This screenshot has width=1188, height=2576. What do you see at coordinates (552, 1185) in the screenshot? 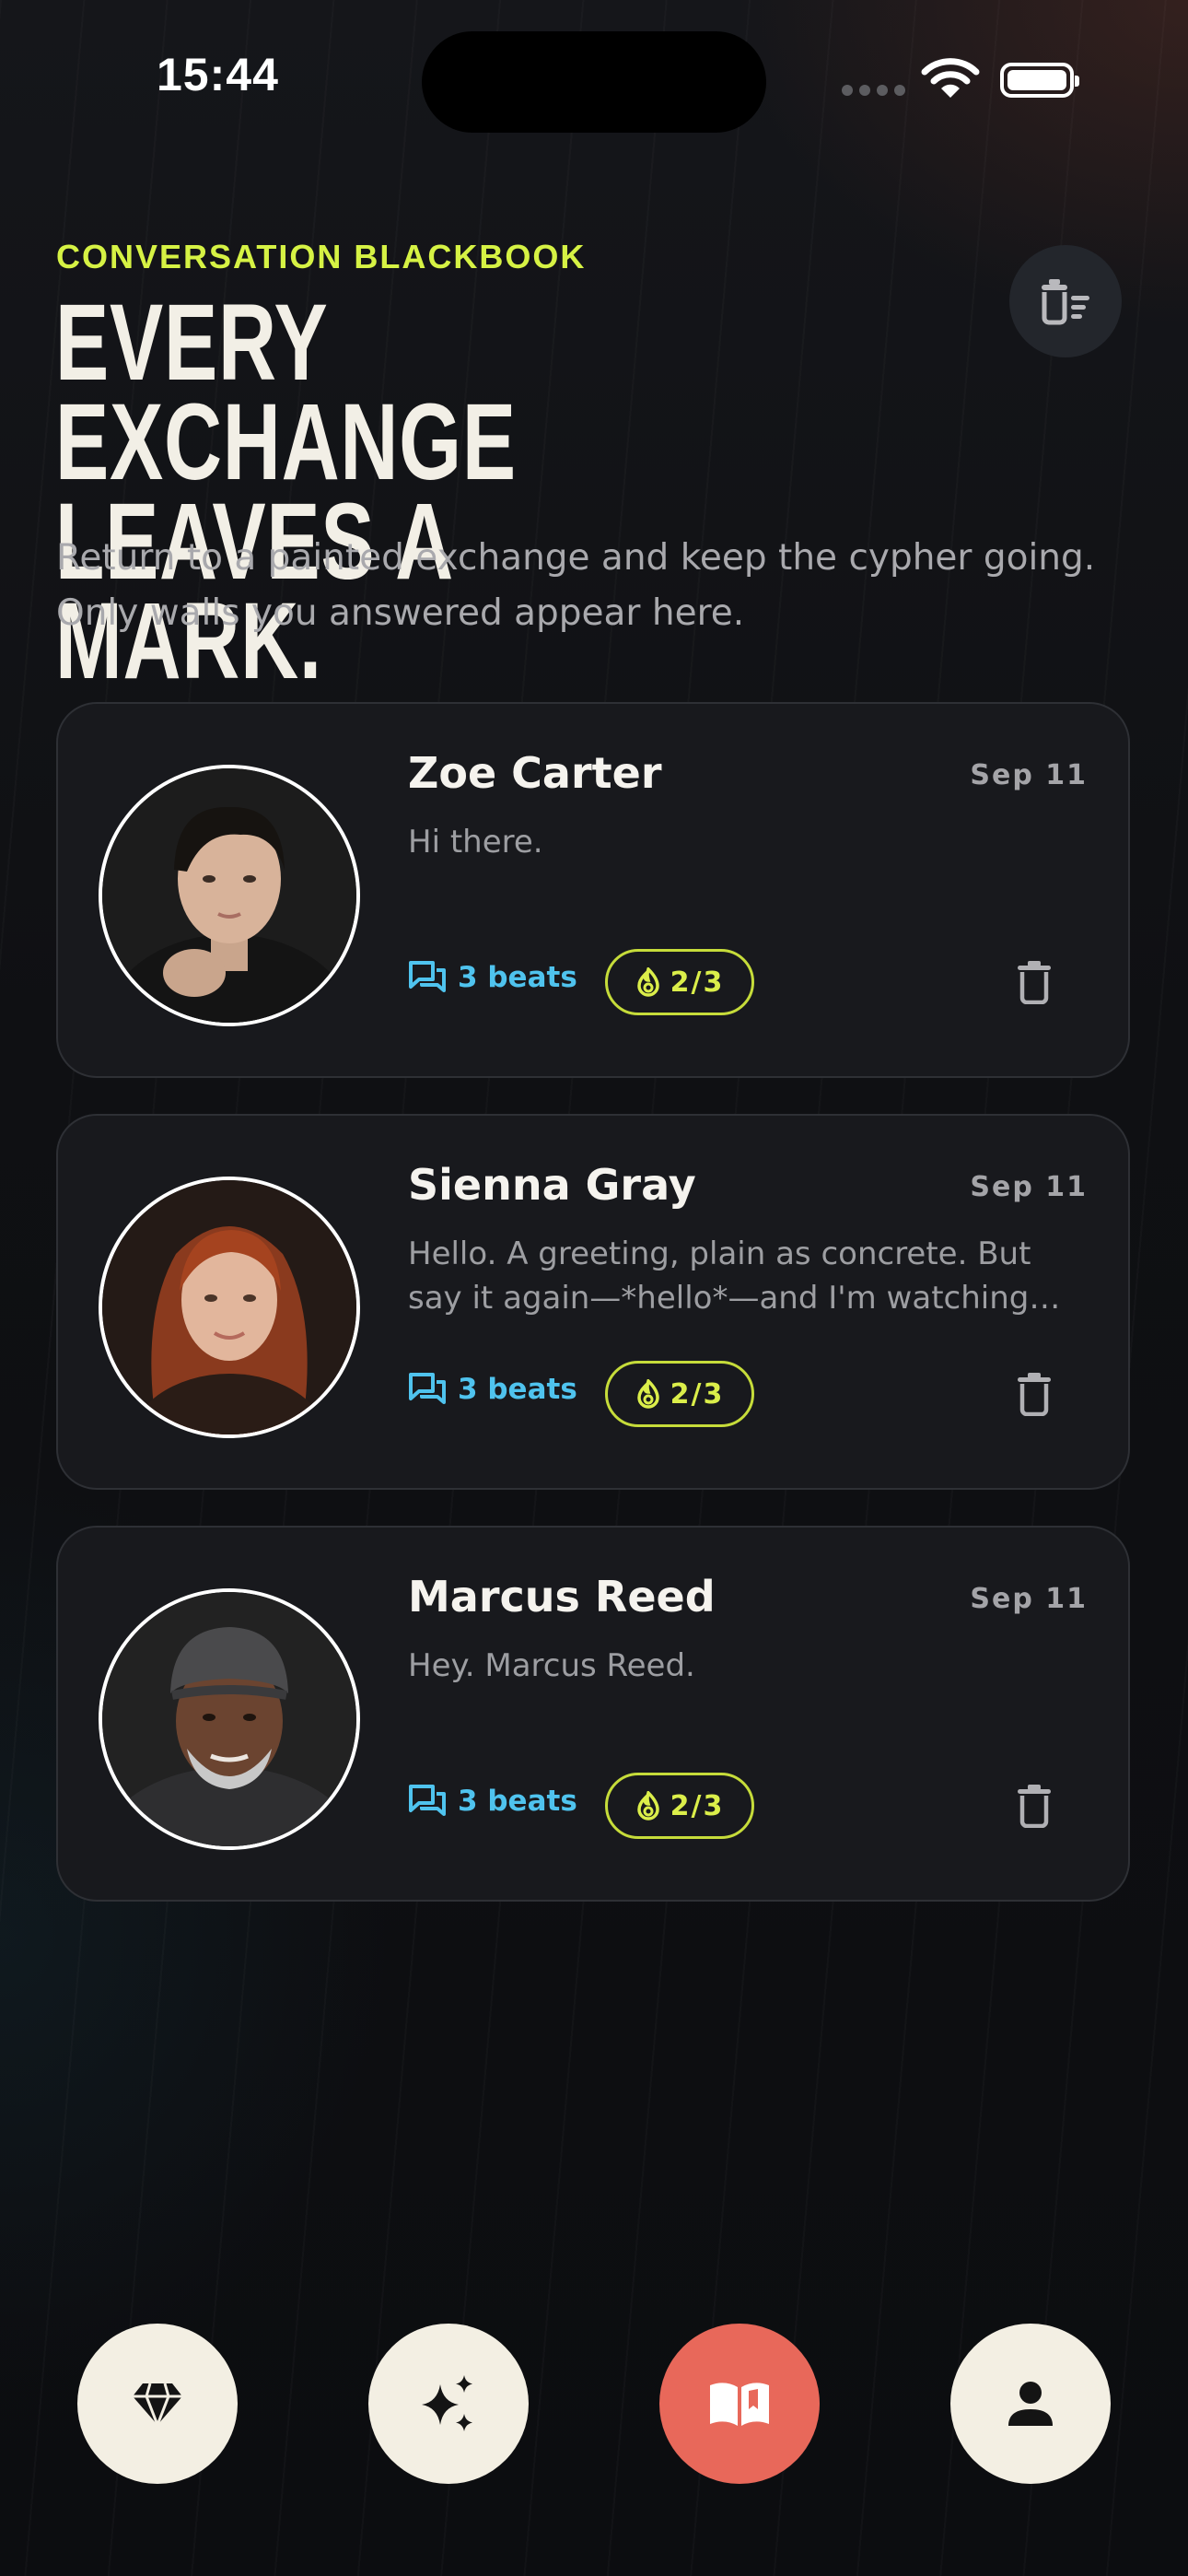
I see `contact-name: Sienna Gray` at bounding box center [552, 1185].